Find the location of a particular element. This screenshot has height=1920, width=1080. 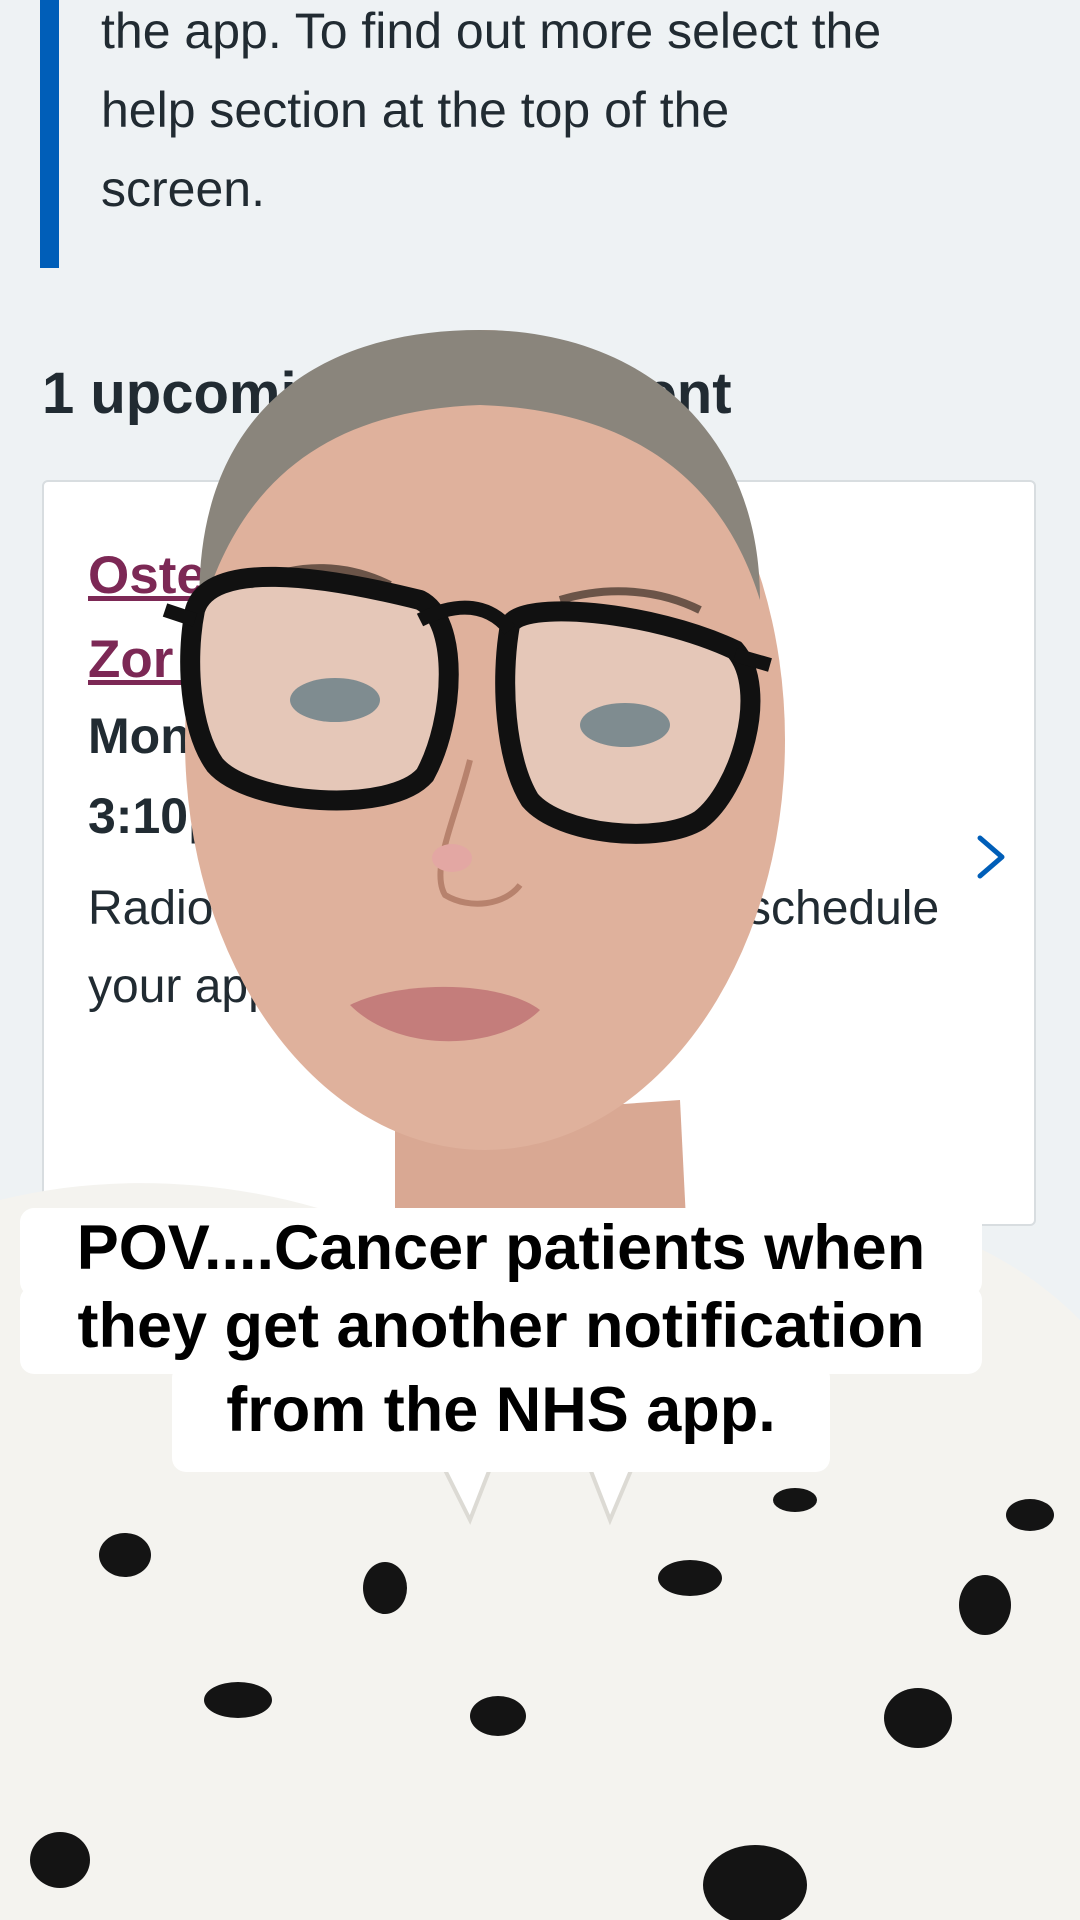

appointment-date-time: Mon 3:10p is located at coordinates (153, 776).